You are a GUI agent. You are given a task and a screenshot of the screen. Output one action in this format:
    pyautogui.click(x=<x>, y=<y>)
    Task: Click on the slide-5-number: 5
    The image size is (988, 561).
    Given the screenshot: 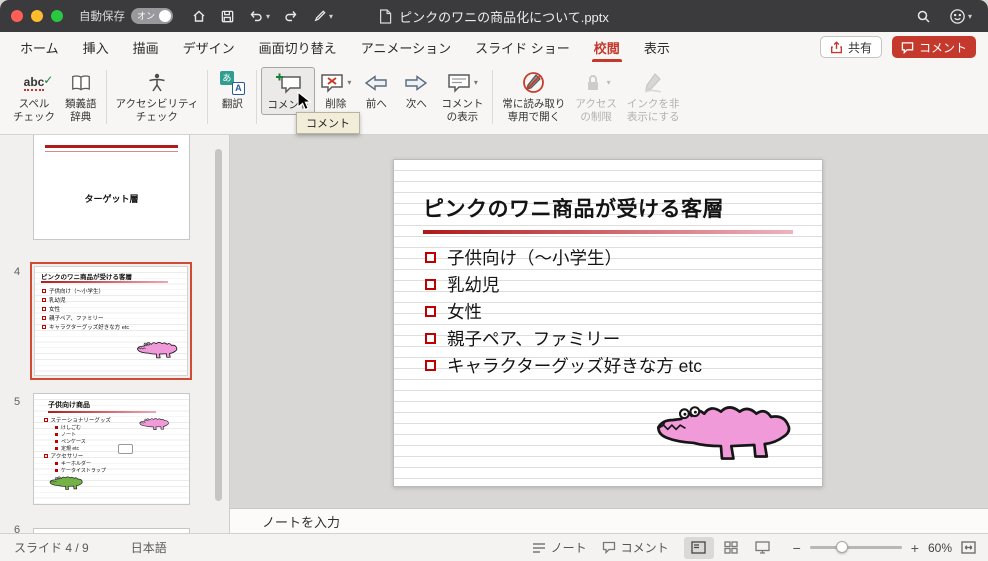 What is the action you would take?
    pyautogui.click(x=17, y=402)
    